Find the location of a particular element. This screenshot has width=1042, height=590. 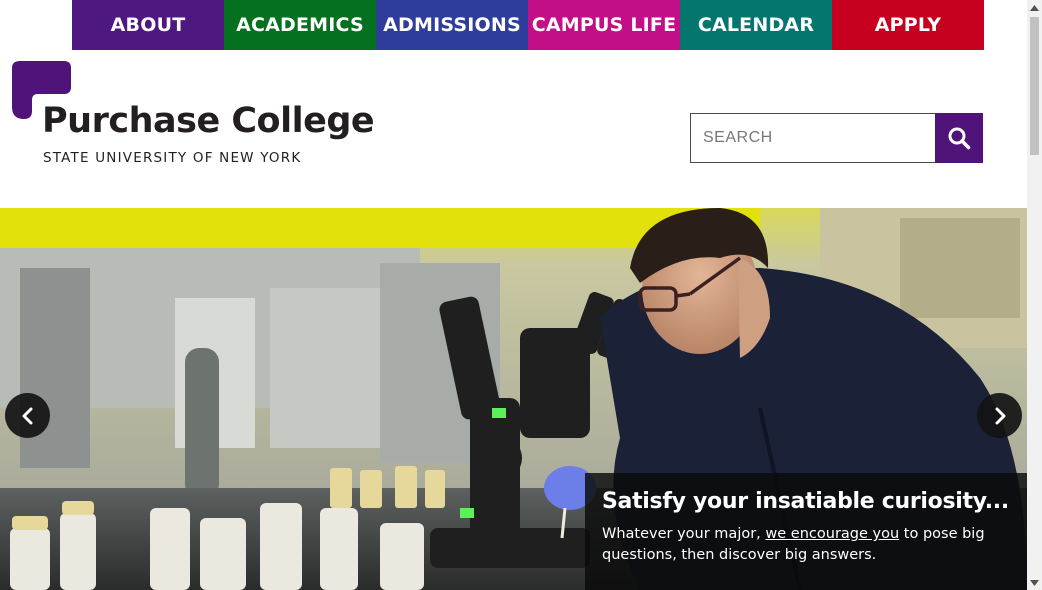

nav-campus-life: CAMPUS LIFE is located at coordinates (604, 25).